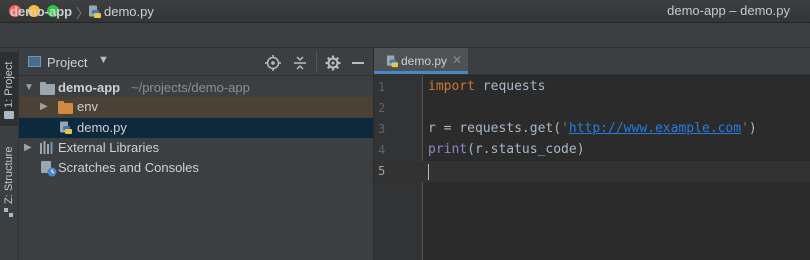 The height and width of the screenshot is (260, 810). Describe the element at coordinates (358, 63) in the screenshot. I see `hide-panel-icon` at that location.